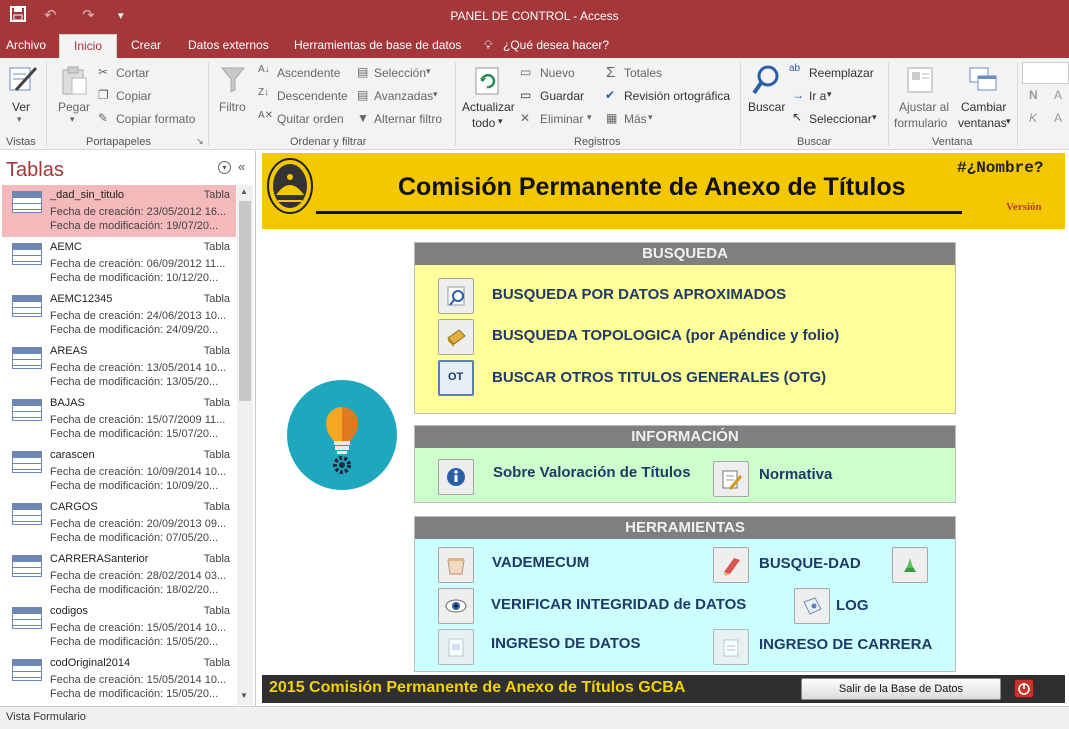 The width and height of the screenshot is (1069, 729). Describe the element at coordinates (1058, 95) in the screenshot. I see `font-size-up-icon: A` at that location.